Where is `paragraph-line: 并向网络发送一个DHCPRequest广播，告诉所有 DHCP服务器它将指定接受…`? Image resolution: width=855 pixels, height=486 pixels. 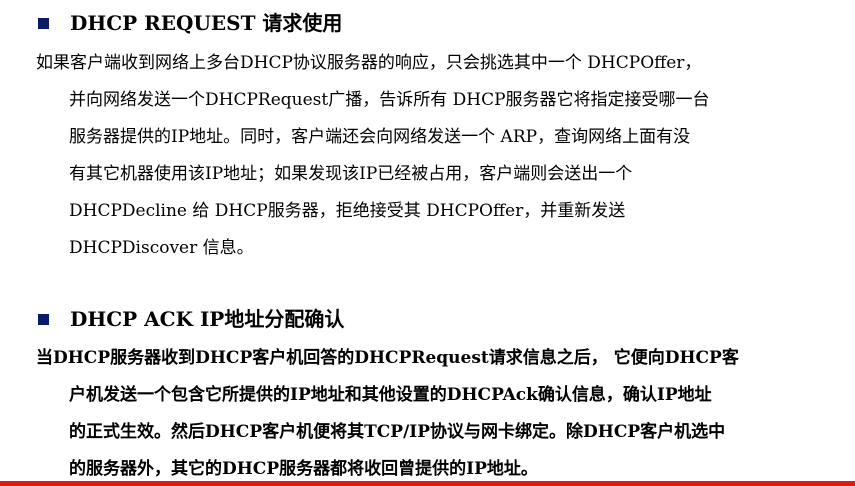
paragraph-line: 并向网络发送一个DHCPRequest广播，告诉所有 DHCP服务器它将指定接受… is located at coordinates (389, 100).